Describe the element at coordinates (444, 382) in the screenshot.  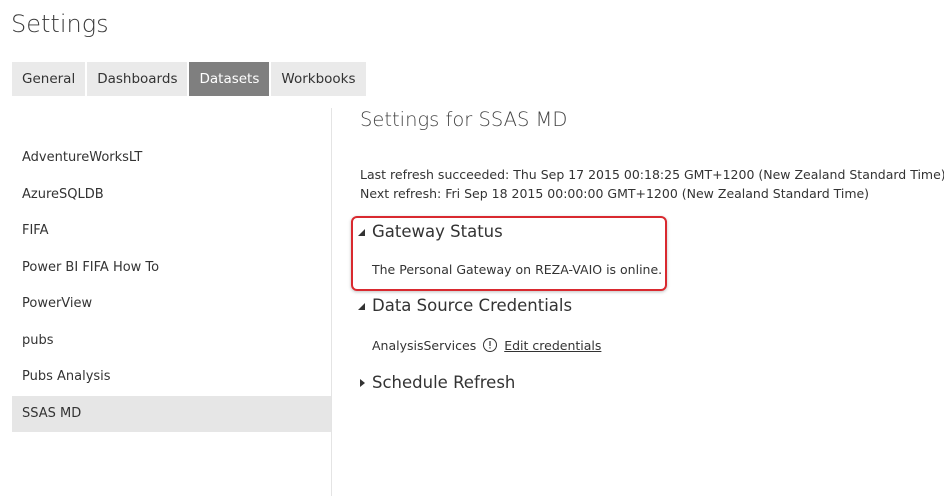
I see `schedule-refresh-heading: Schedule Refresh` at that location.